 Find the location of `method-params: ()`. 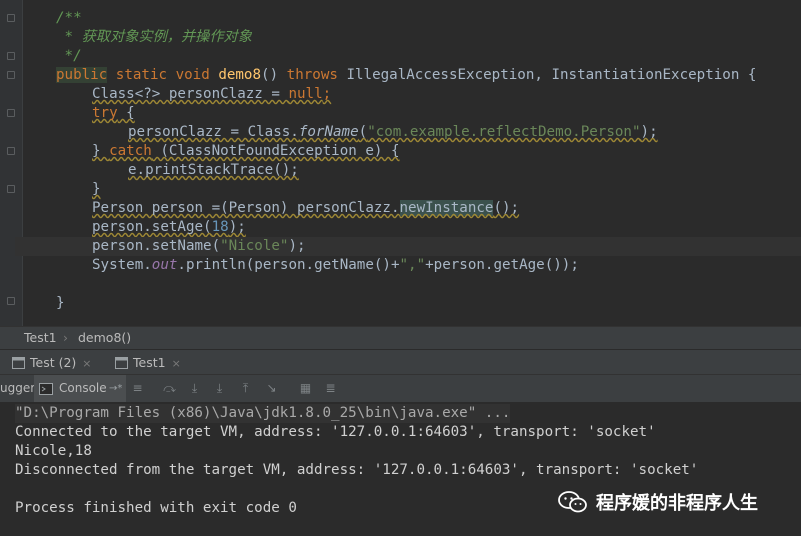

method-params: () is located at coordinates (270, 75).